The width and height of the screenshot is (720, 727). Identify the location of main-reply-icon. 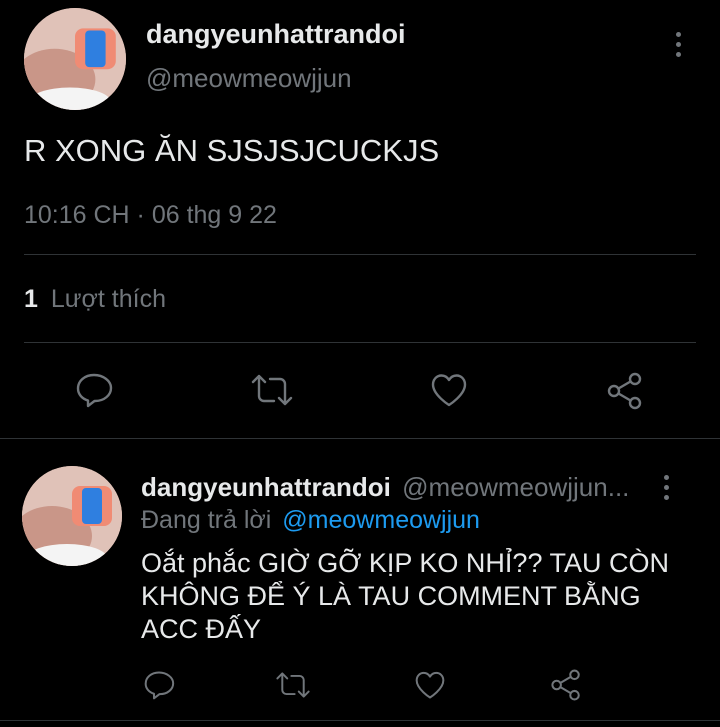
(94, 390).